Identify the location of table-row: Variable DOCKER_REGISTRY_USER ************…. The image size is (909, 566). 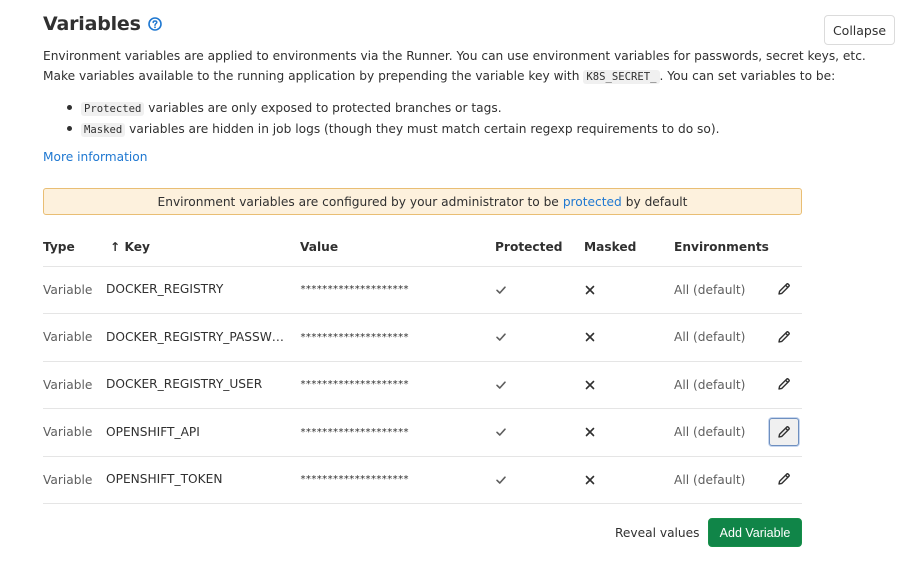
(422, 385).